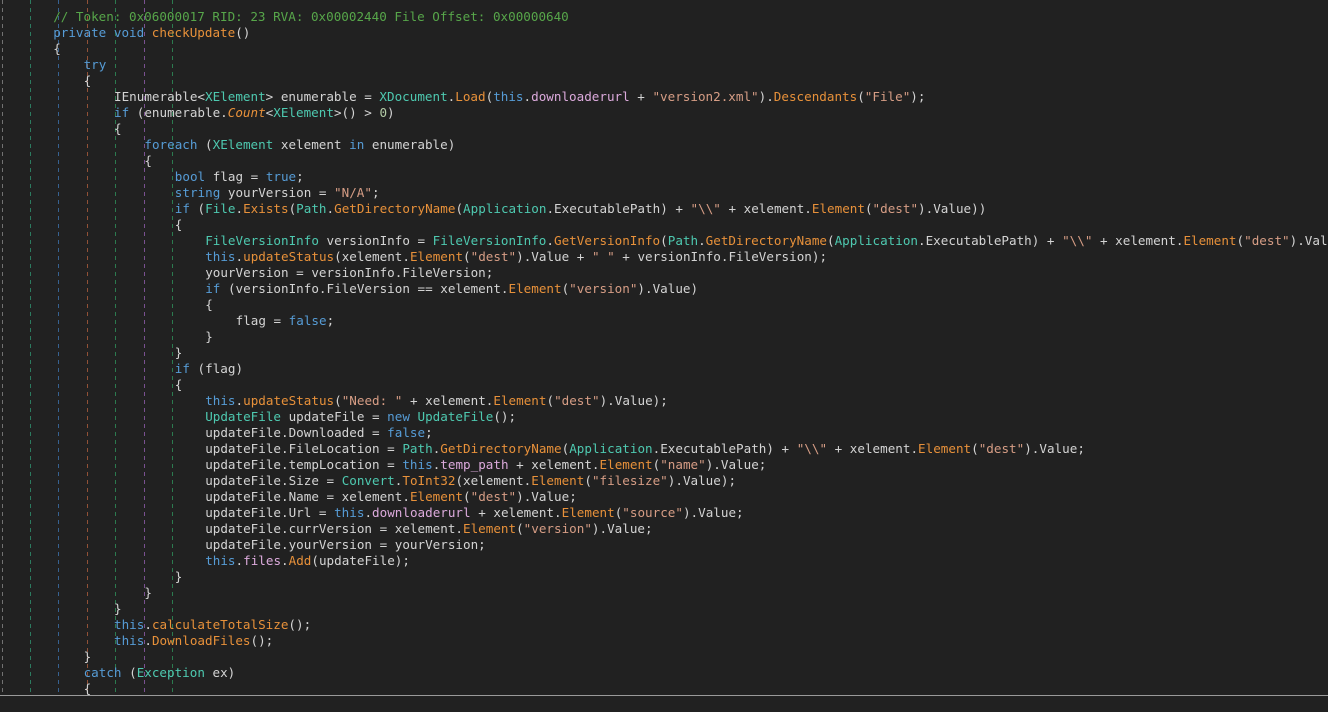  What do you see at coordinates (664, 545) in the screenshot?
I see `code-line: updateFile.yourVersion = yourVersion;` at bounding box center [664, 545].